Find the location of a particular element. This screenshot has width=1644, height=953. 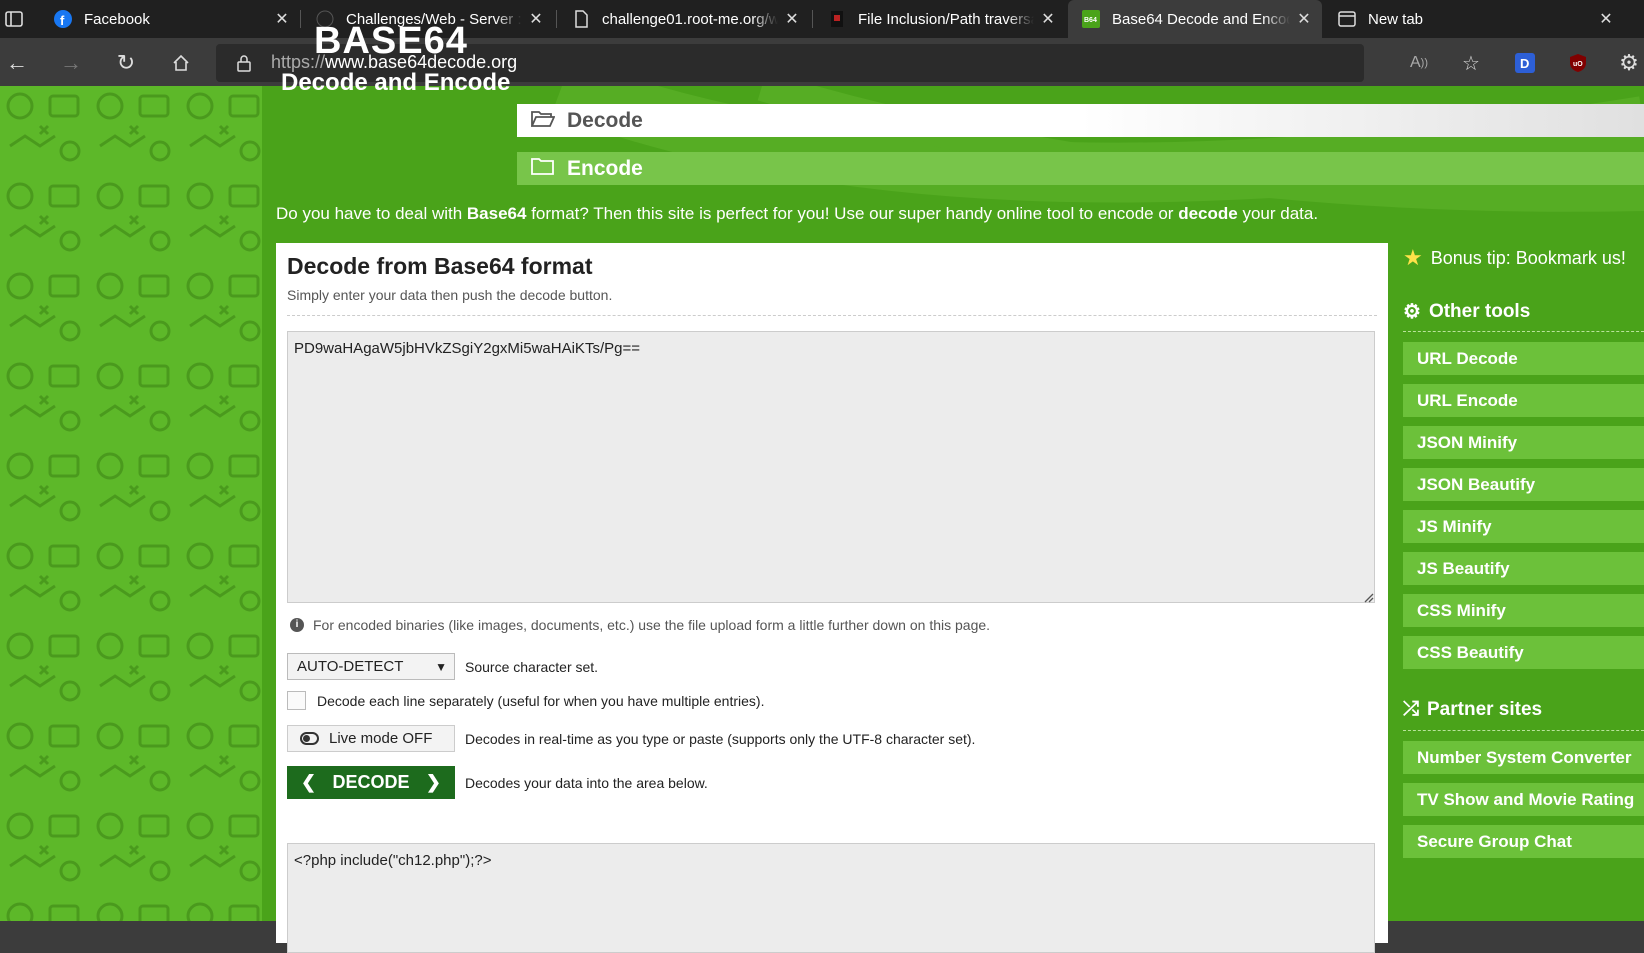

svg-text: D is located at coordinates (1524, 63).